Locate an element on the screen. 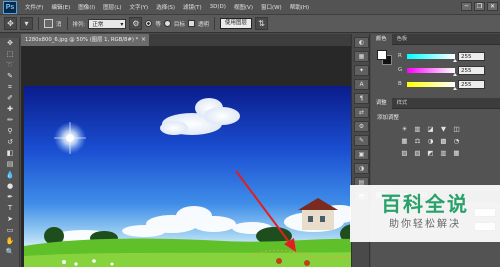 The width and height of the screenshot is (500, 267). eyedropper-icon: ✐ is located at coordinates (10, 98).